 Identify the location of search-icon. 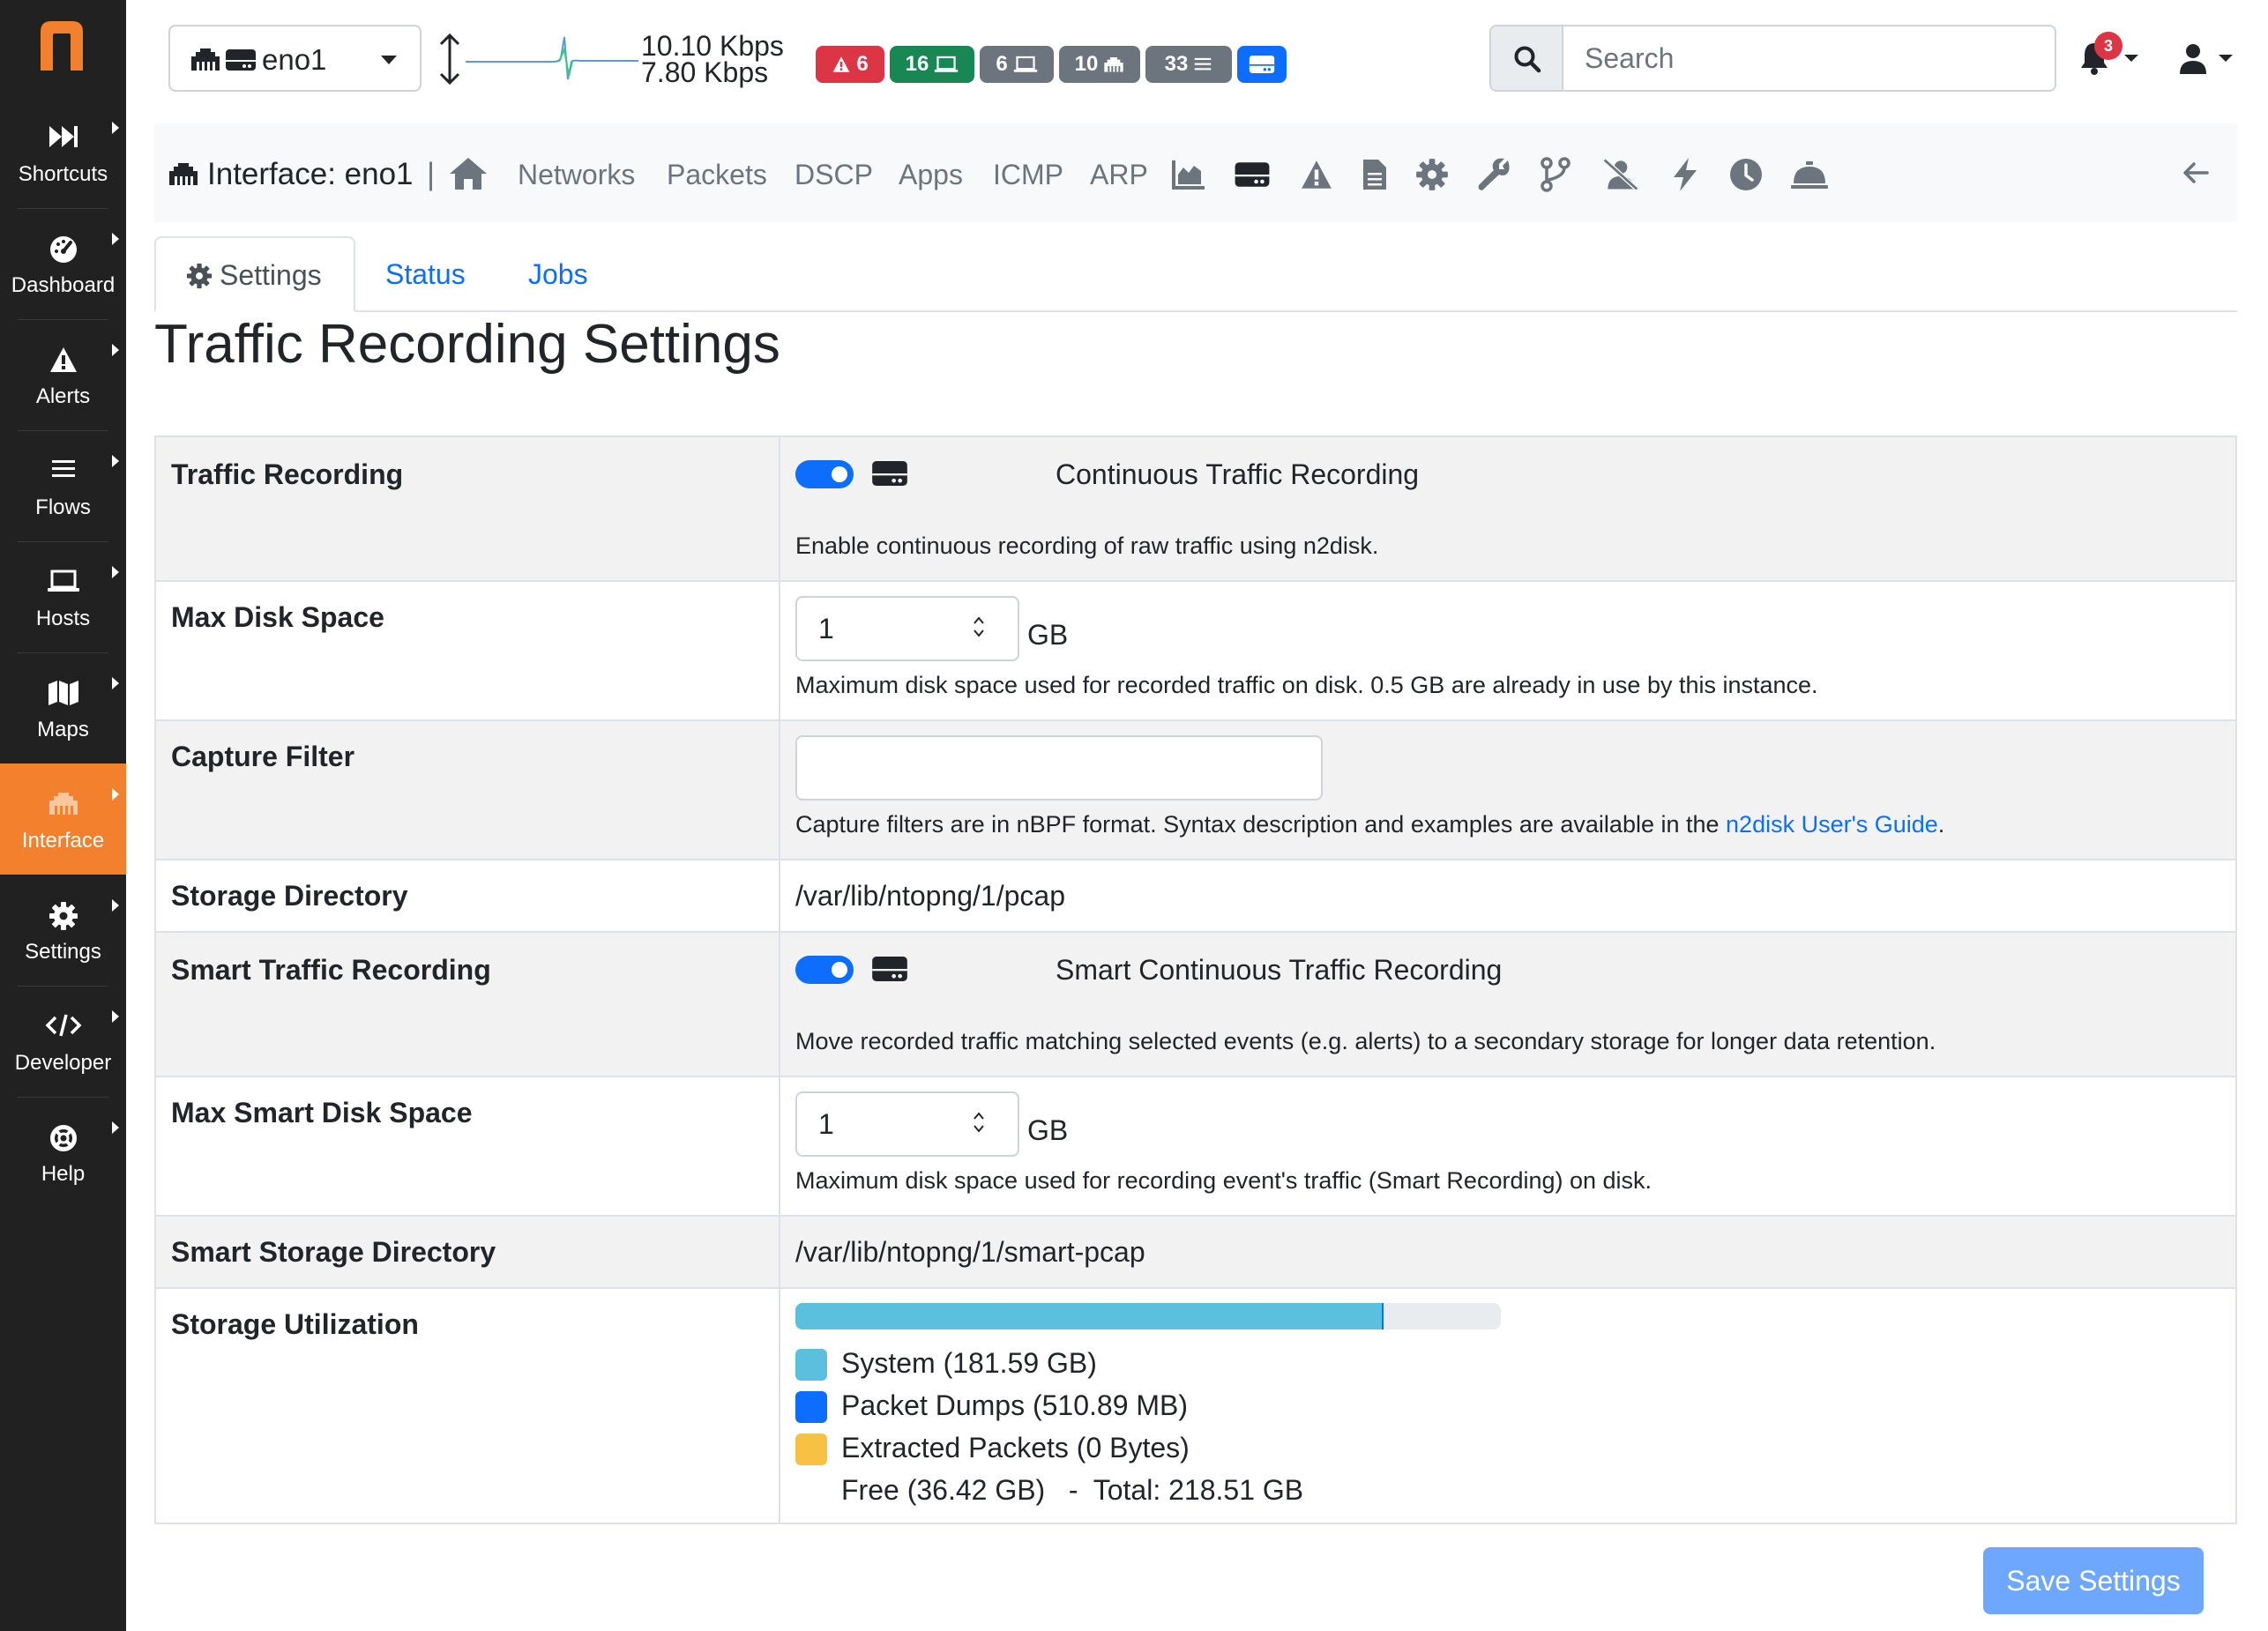
(1527, 60).